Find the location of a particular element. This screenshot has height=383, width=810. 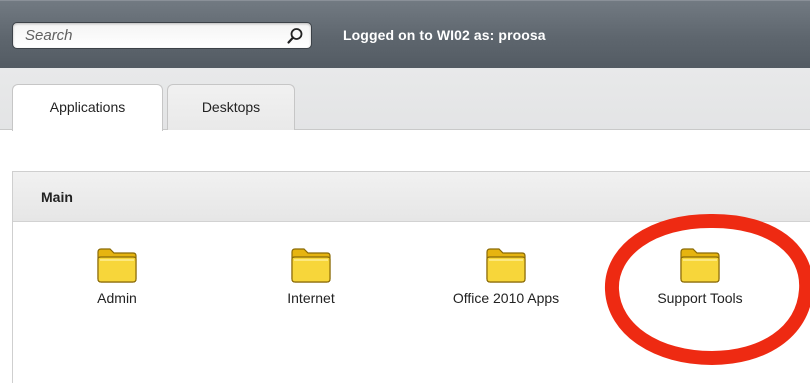

app-folder-internet: Internet is located at coordinates (311, 276).